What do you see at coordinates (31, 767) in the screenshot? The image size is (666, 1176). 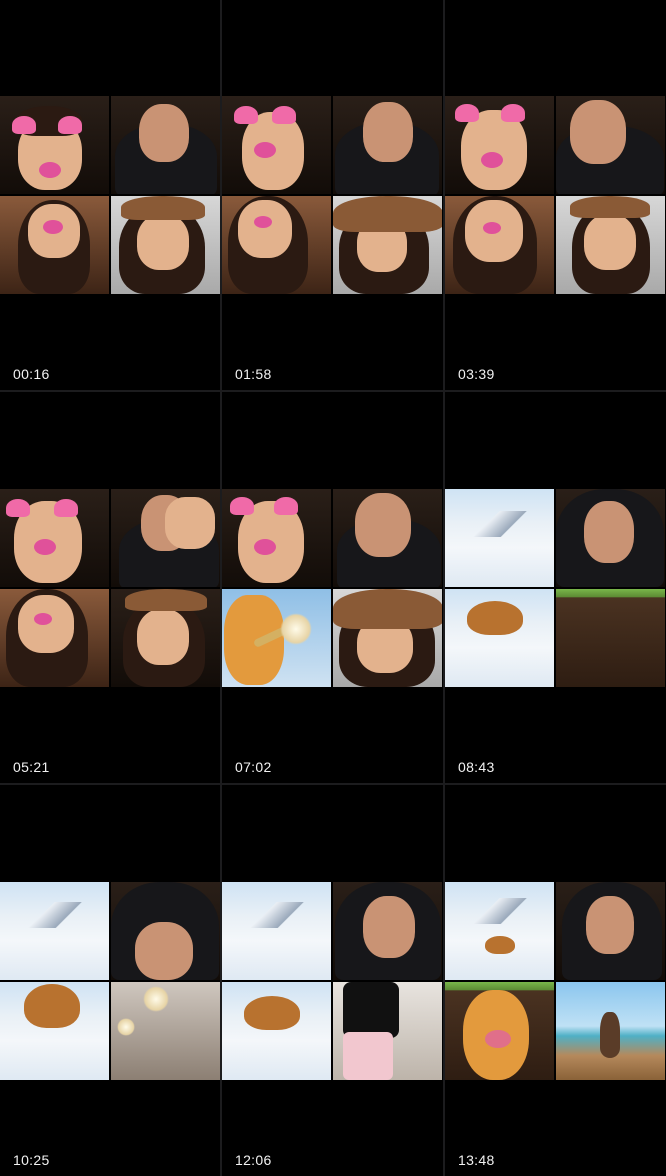 I see `timestamp: 05:21` at bounding box center [31, 767].